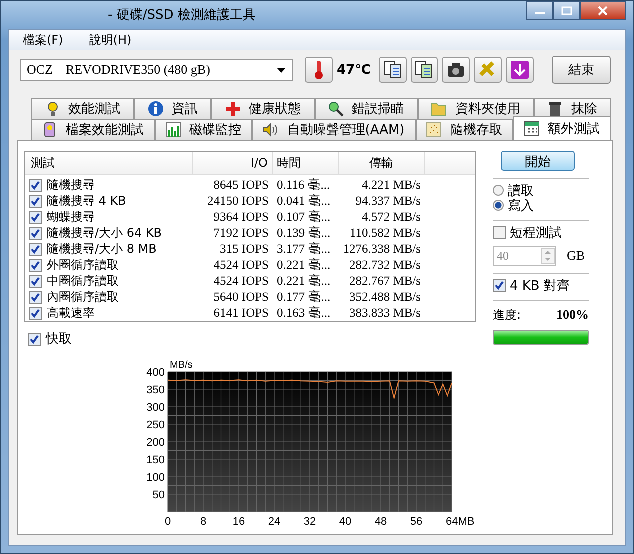 This screenshot has height=554, width=634. Describe the element at coordinates (102, 249) in the screenshot. I see `test-name: 隨機搜尋/大小 8 MB` at that location.